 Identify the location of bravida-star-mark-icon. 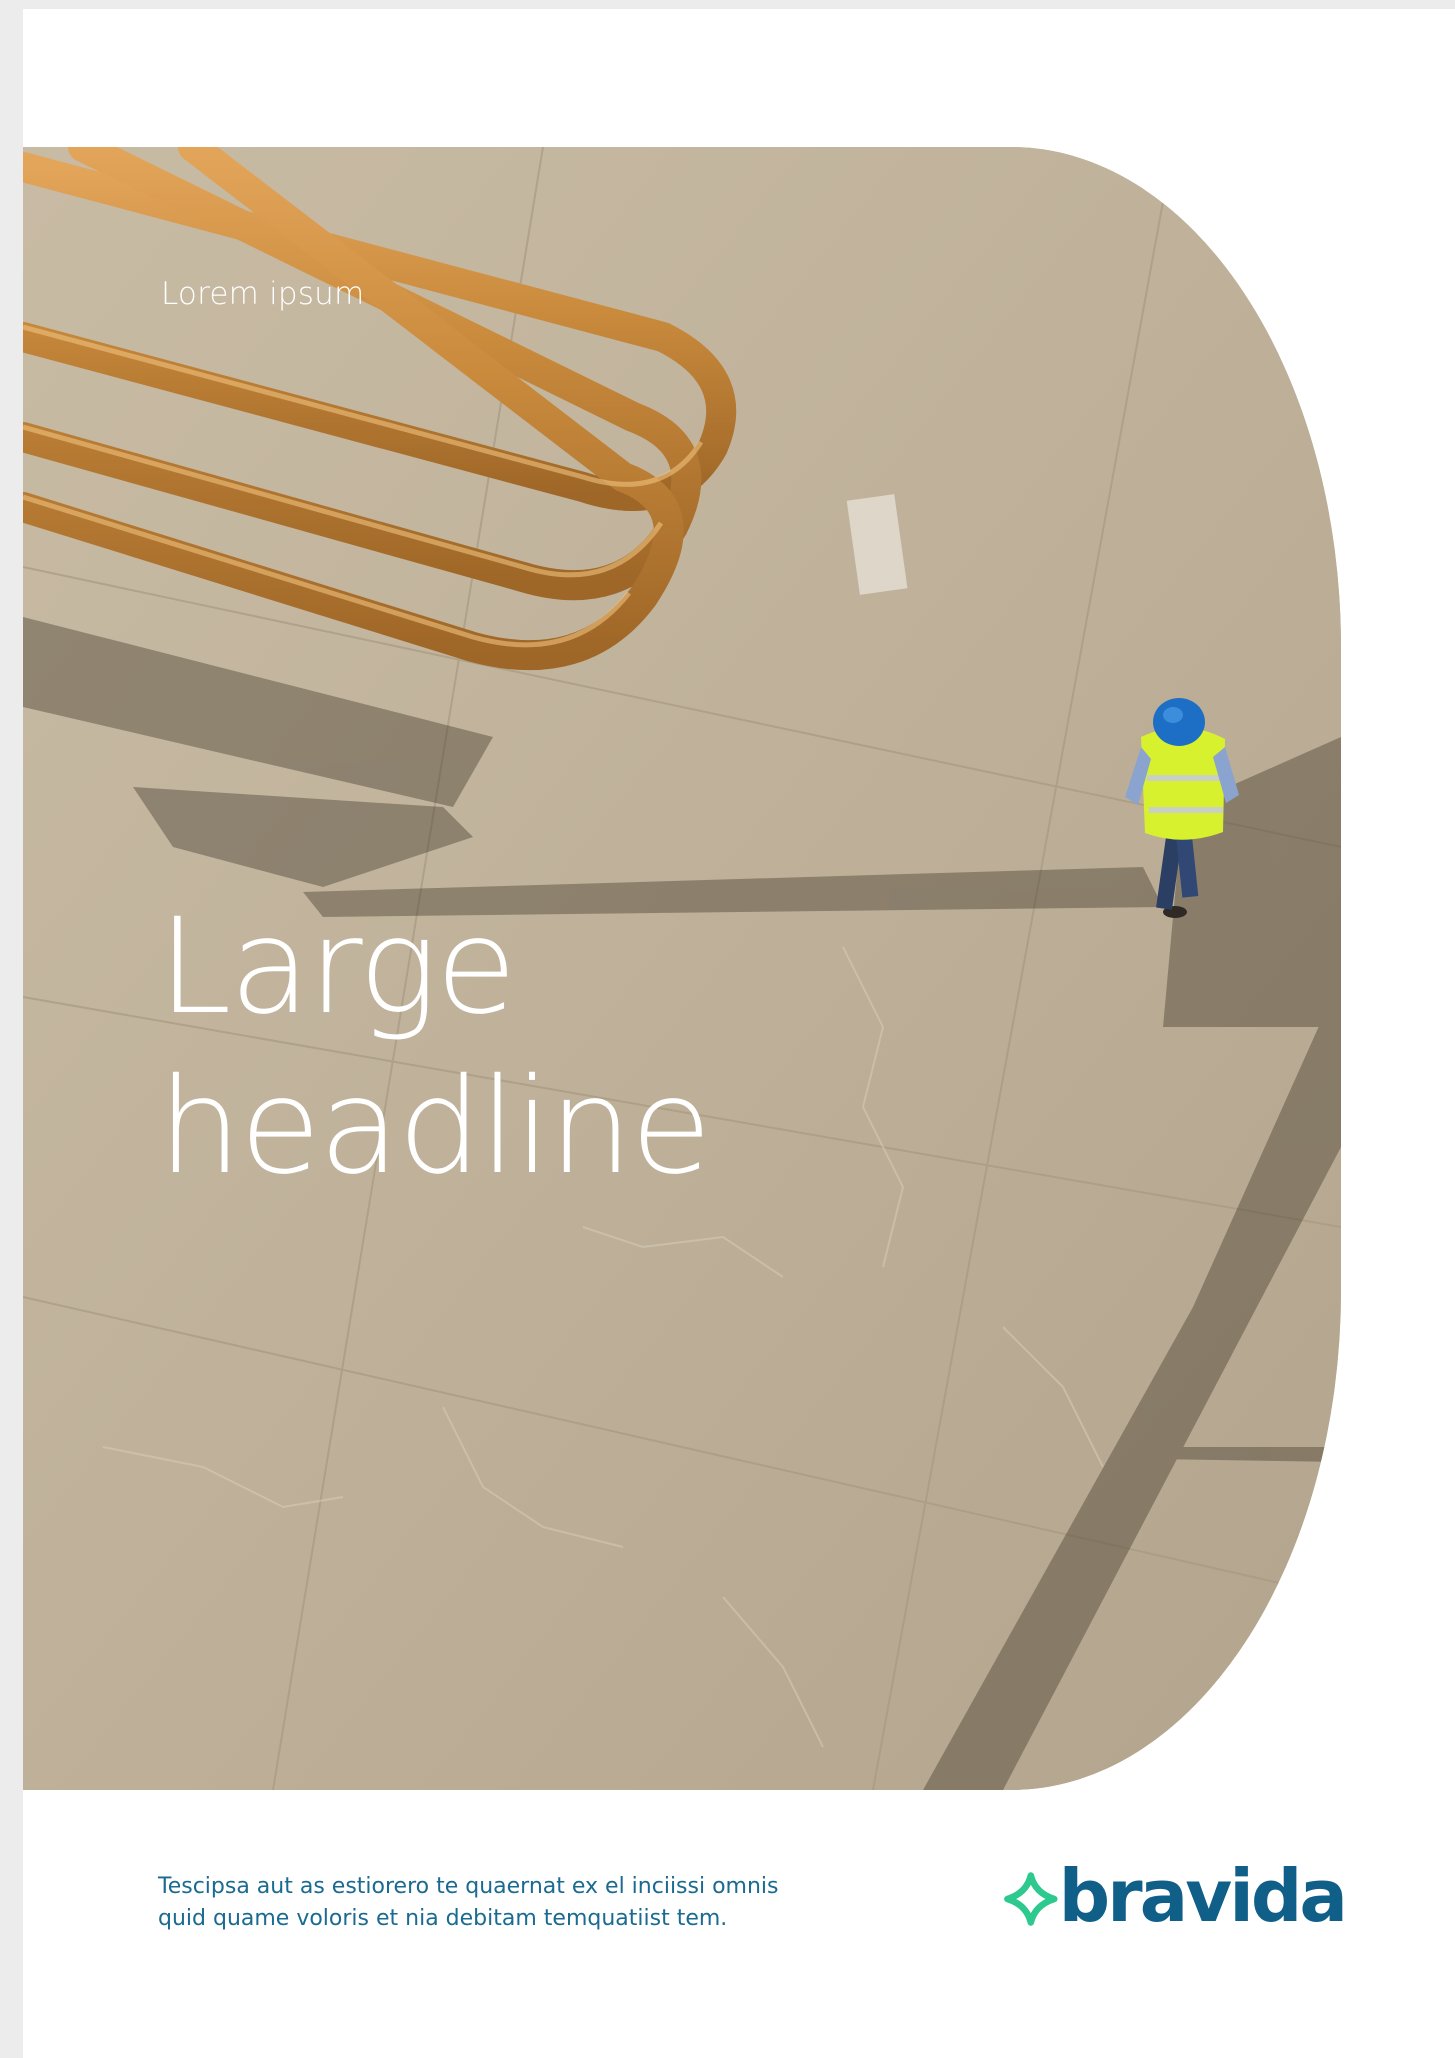
(1031, 1899).